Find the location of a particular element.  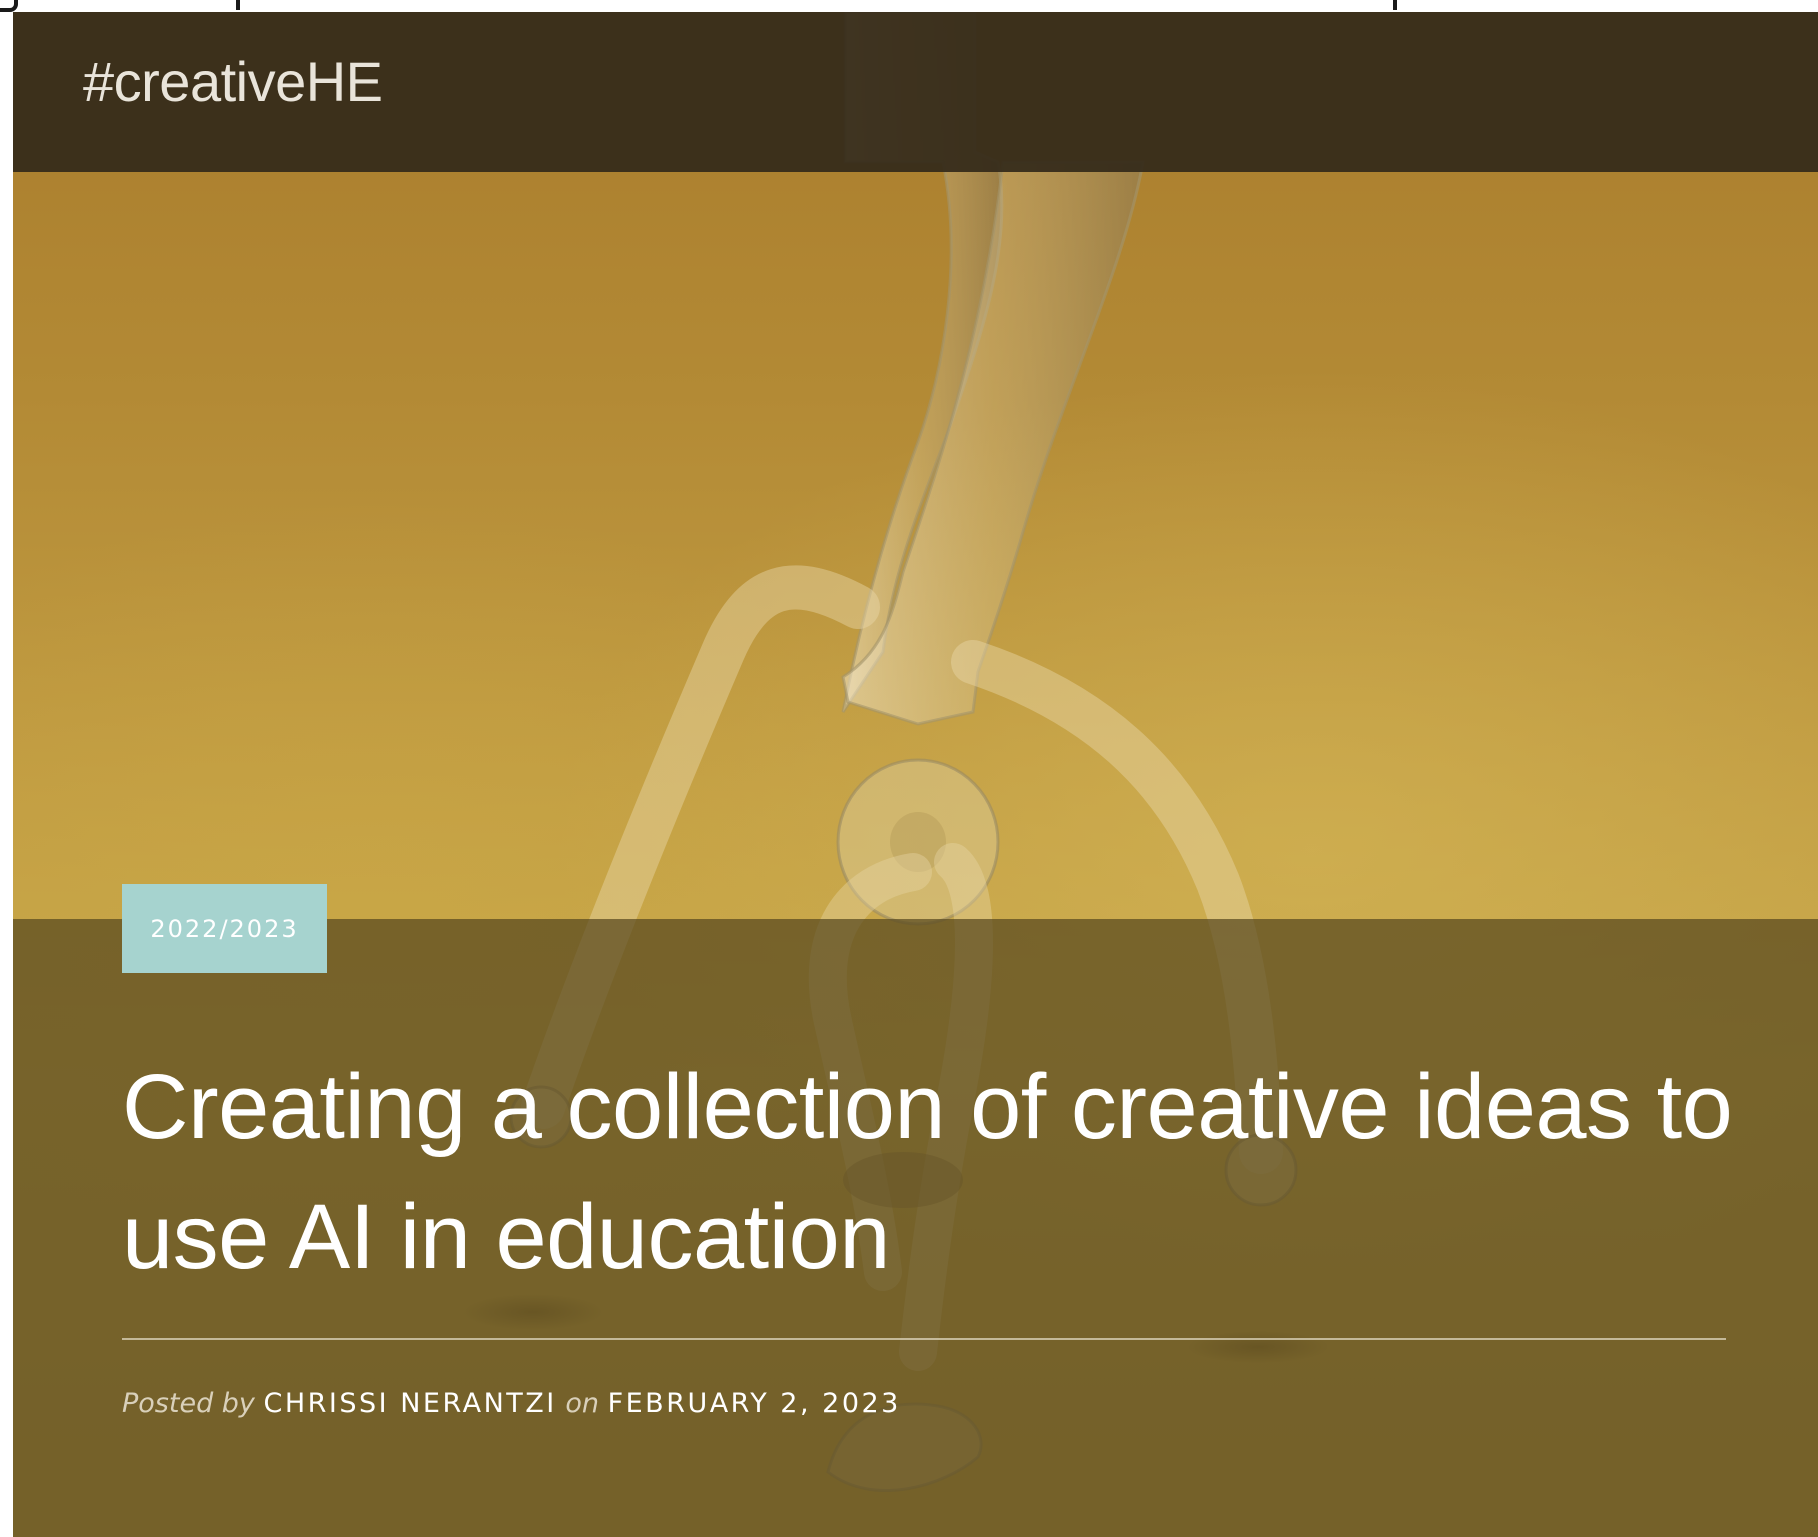

cropped-glyph is located at coordinates (9, 6).